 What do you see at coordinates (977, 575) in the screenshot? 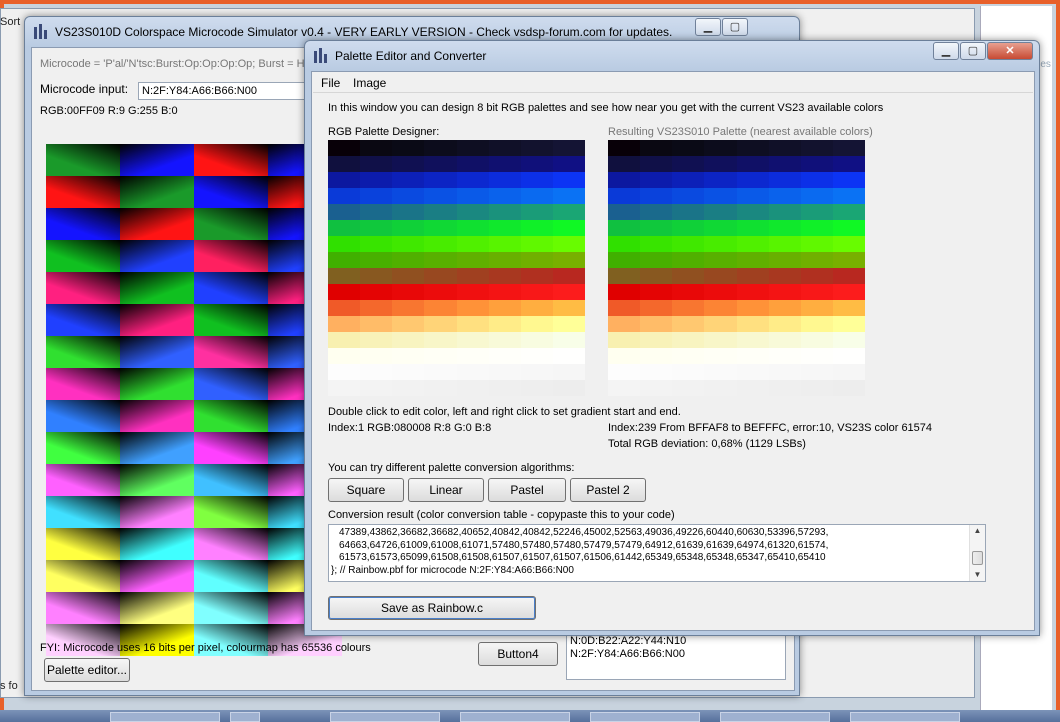
I see `scroll-down-icon: ▼` at bounding box center [977, 575].